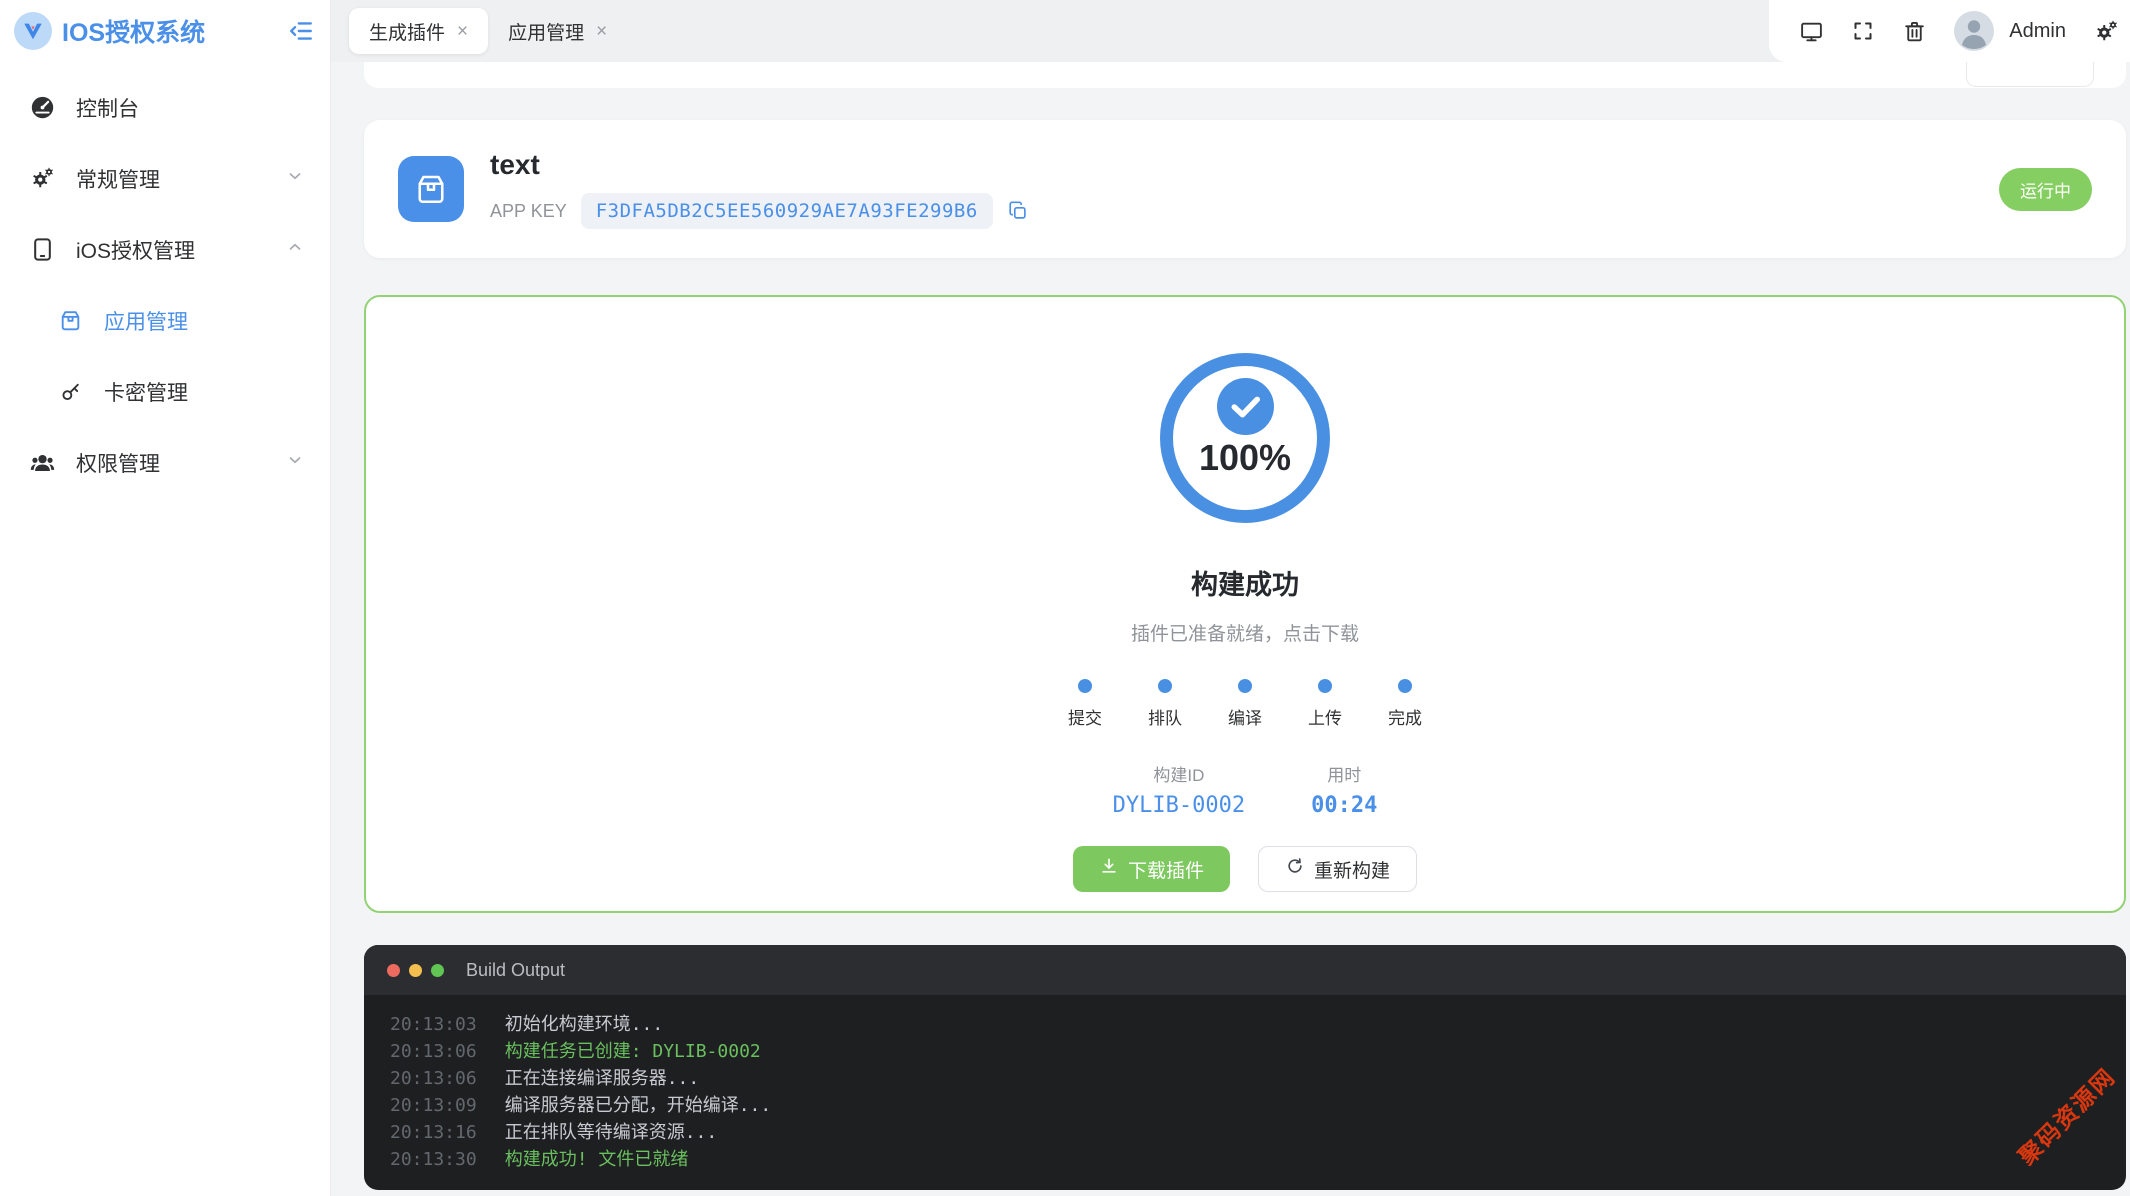  What do you see at coordinates (393, 970) in the screenshot?
I see `terminal-red-dot-icon` at bounding box center [393, 970].